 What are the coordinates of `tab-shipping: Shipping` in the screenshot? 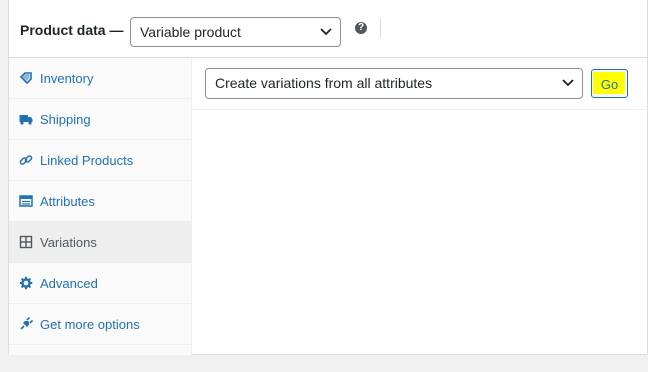 It's located at (100, 119).